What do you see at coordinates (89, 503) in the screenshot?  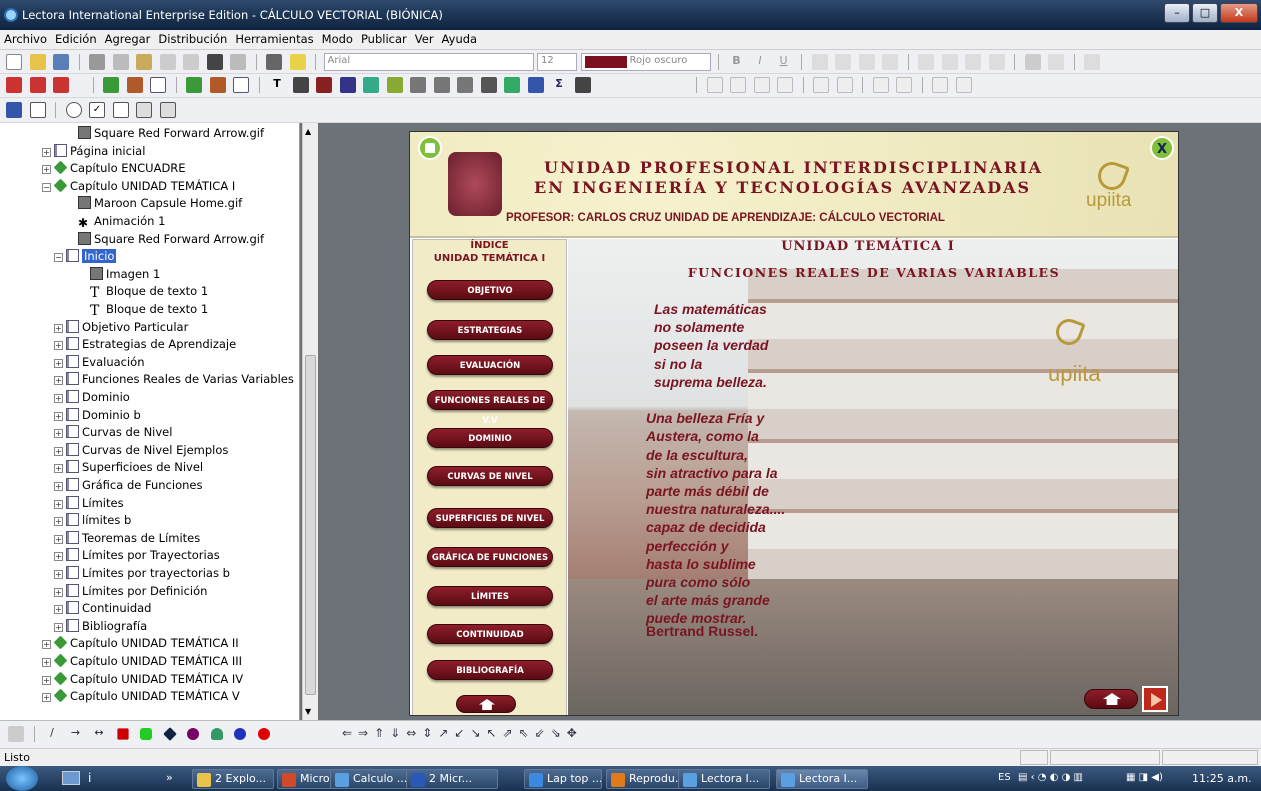 I see `tree-item: + Límites` at bounding box center [89, 503].